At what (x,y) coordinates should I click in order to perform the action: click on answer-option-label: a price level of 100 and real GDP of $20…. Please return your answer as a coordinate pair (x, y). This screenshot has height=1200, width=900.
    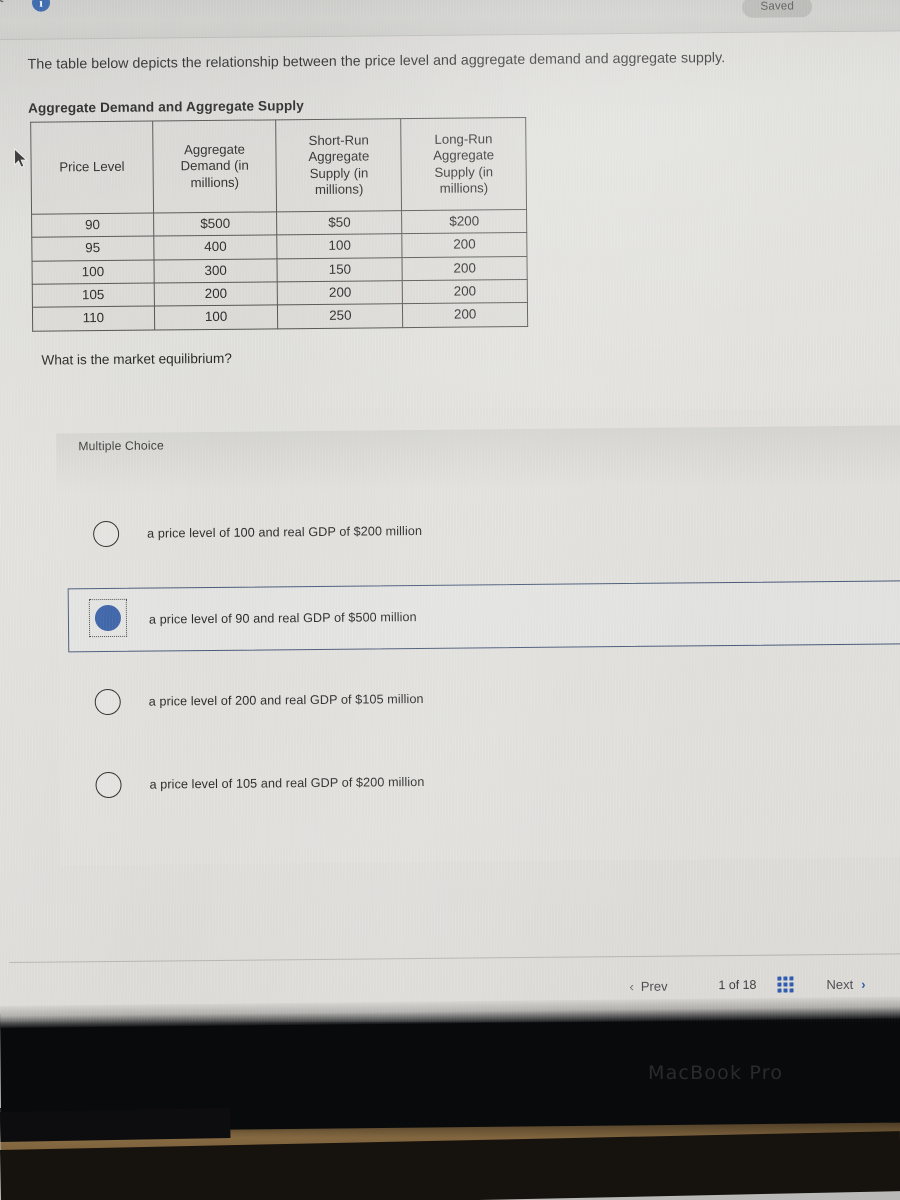
    Looking at the image, I should click on (285, 532).